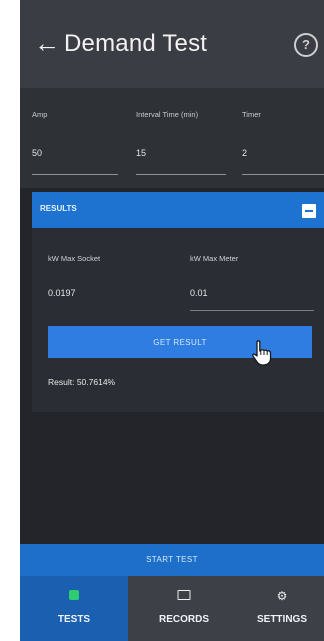 The height and width of the screenshot is (641, 324). Describe the element at coordinates (199, 293) in the screenshot. I see `kw-max-meter-value: 0.01` at that location.